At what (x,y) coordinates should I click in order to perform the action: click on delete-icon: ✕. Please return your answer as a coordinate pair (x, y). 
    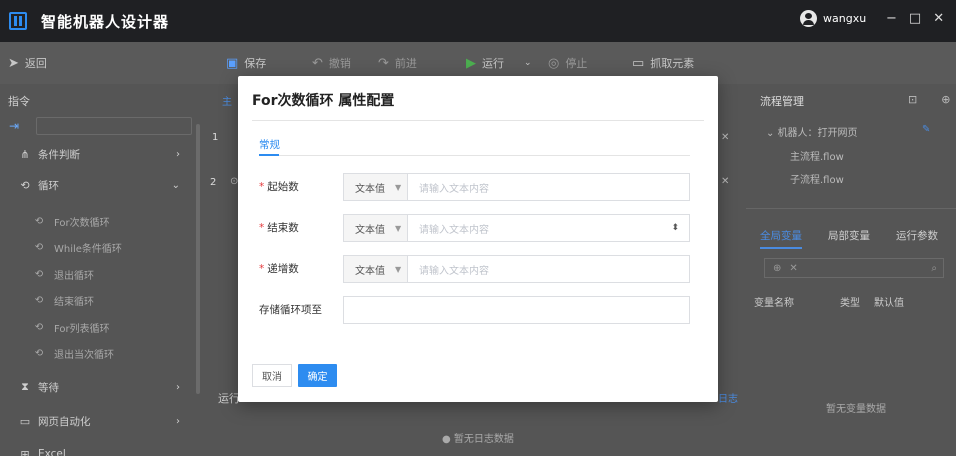
    Looking at the image, I should click on (793, 268).